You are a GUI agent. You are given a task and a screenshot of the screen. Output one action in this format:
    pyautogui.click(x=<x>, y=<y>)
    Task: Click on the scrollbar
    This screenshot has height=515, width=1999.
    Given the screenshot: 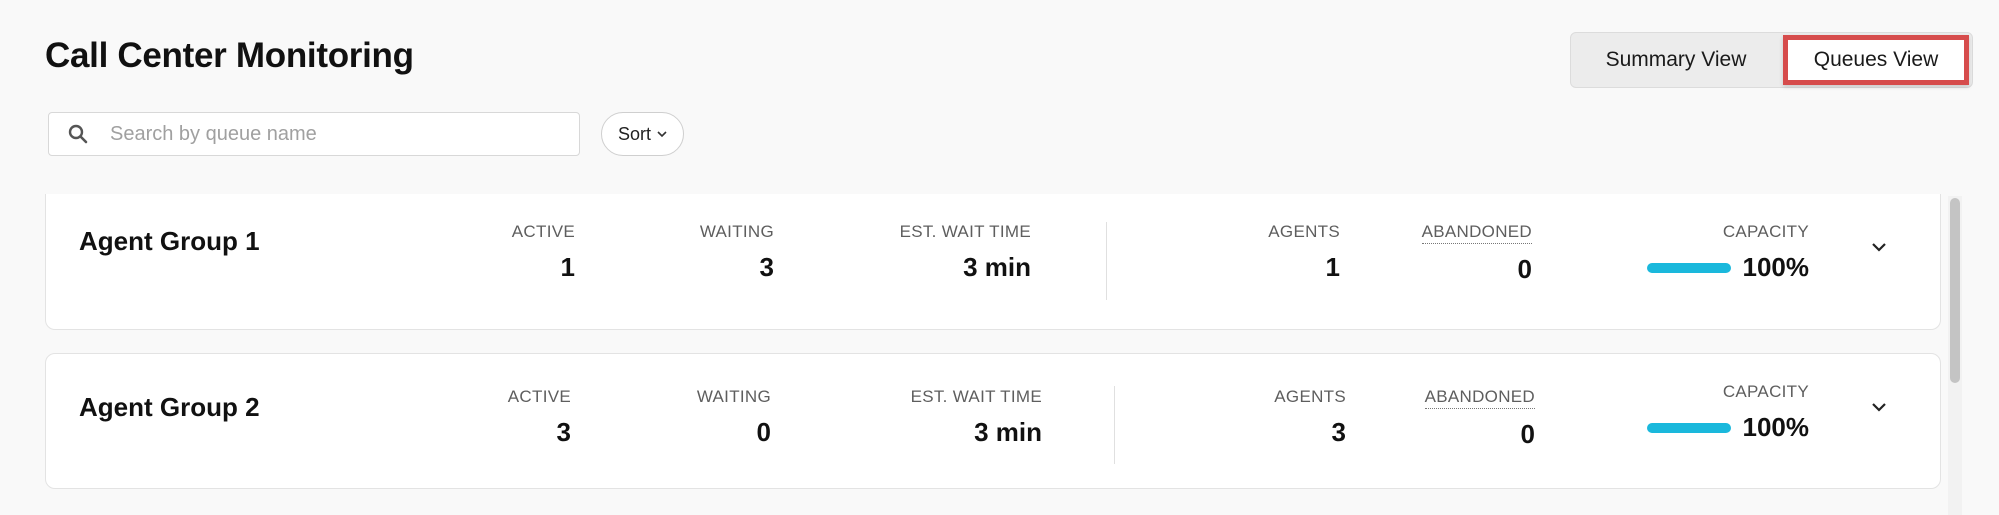 What is the action you would take?
    pyautogui.click(x=1955, y=355)
    